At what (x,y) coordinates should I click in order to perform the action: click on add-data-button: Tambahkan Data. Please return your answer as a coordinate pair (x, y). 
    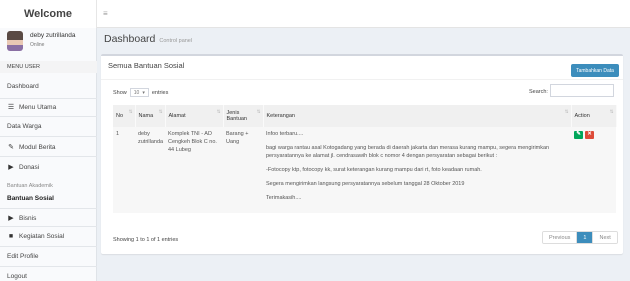
    Looking at the image, I should click on (595, 70).